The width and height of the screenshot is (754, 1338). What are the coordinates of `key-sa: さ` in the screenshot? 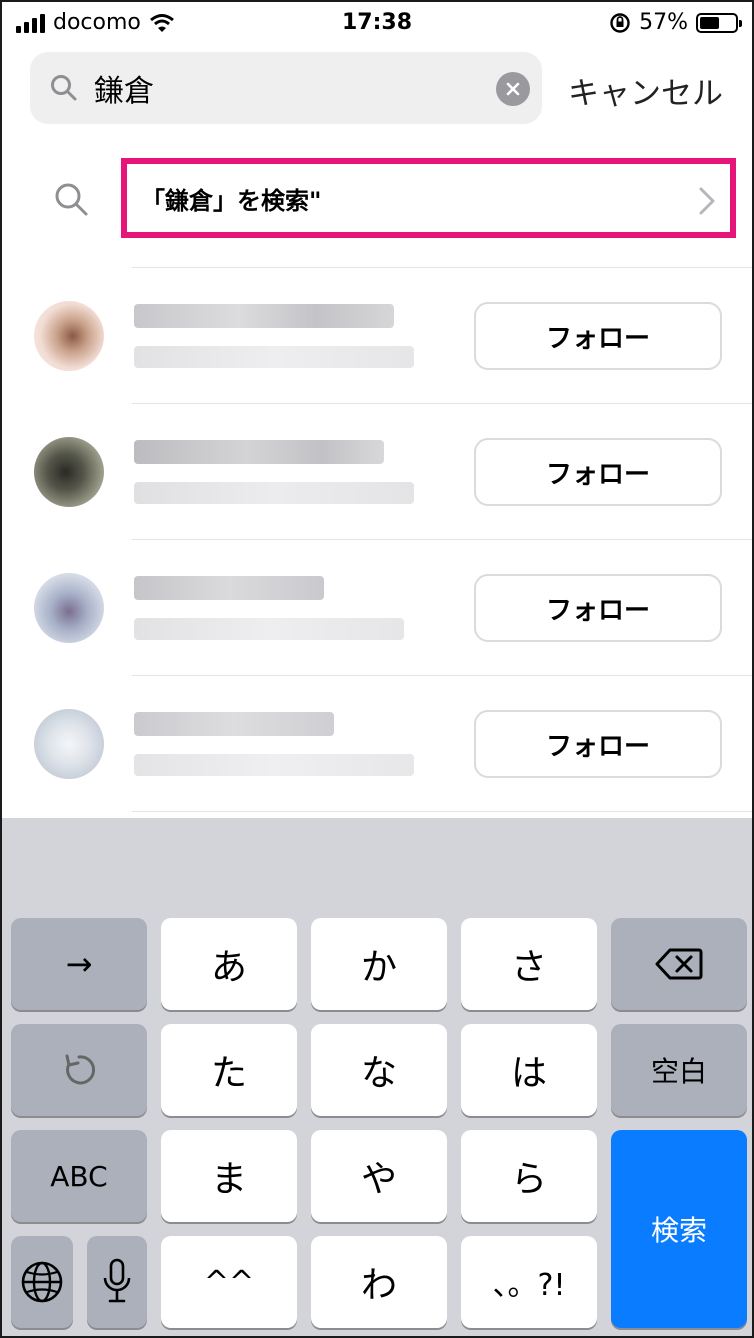 It's located at (529, 964).